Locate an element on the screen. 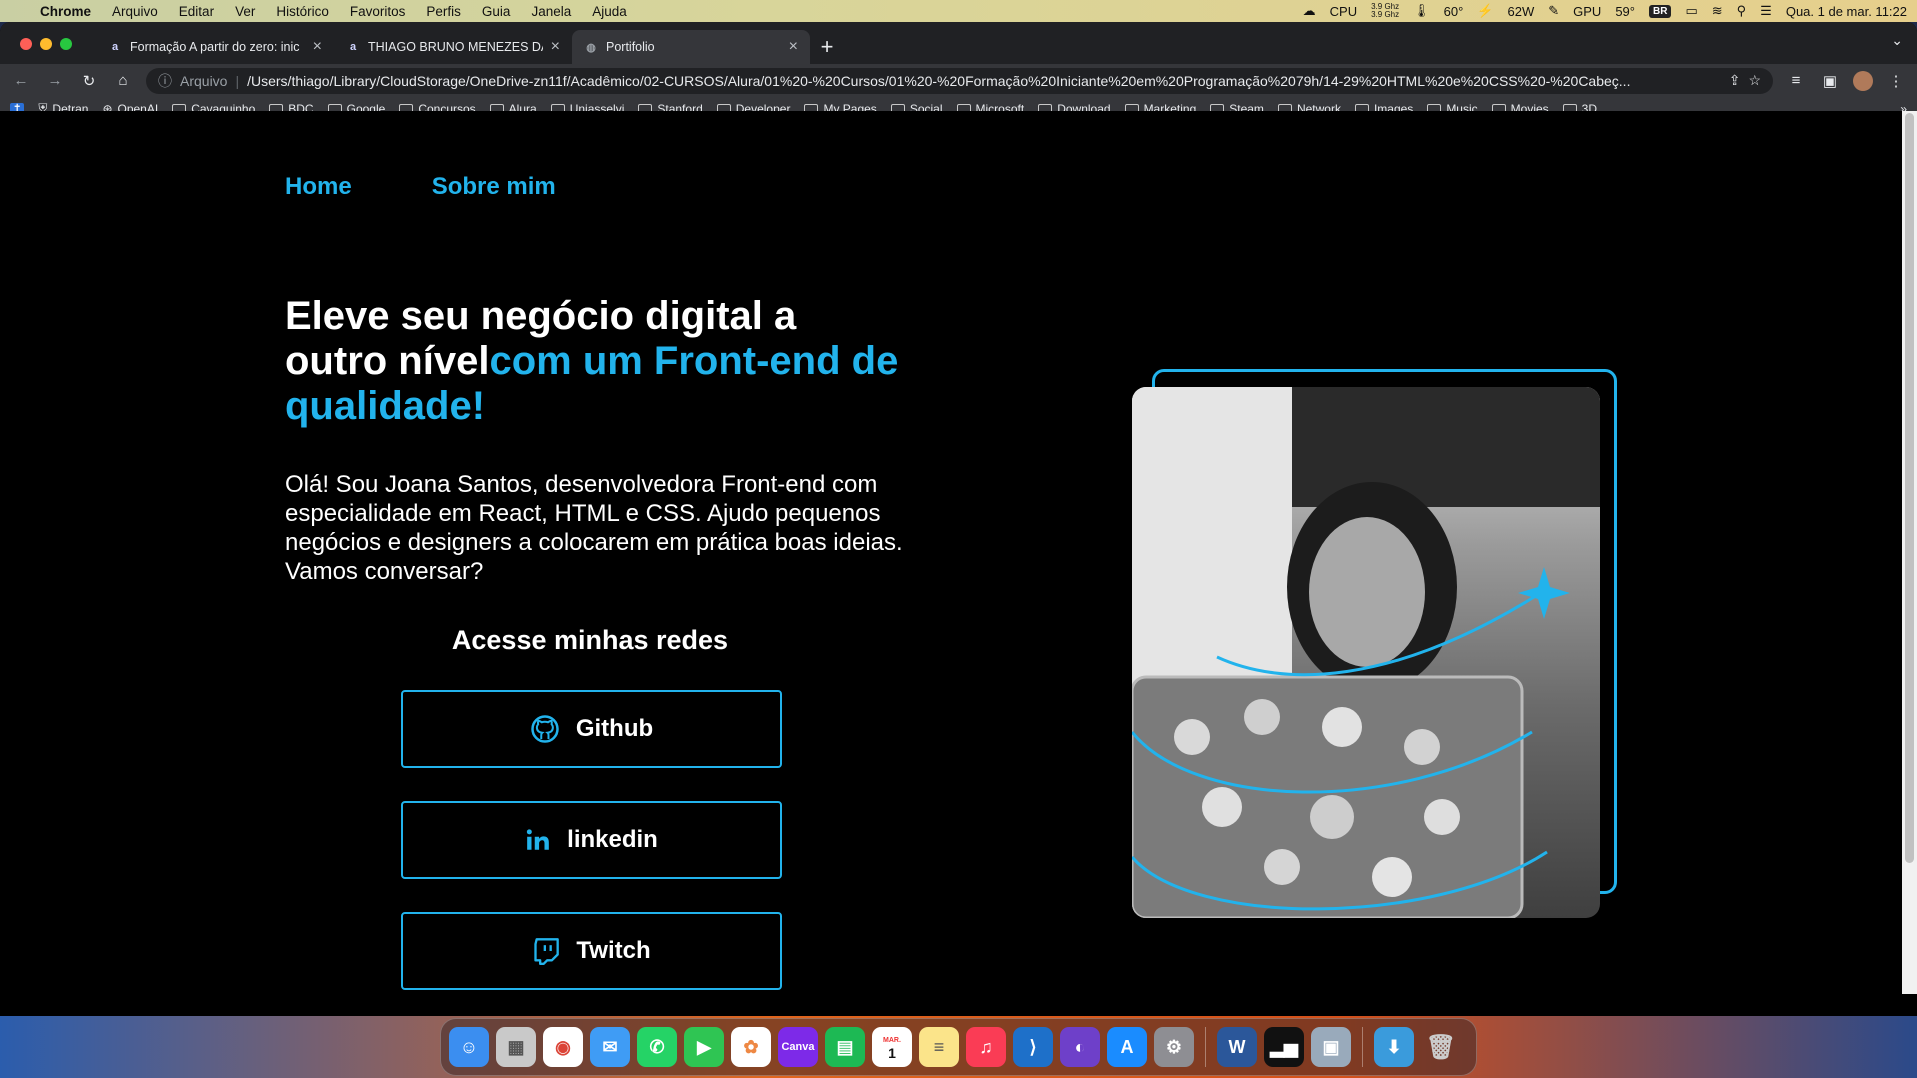 The height and width of the screenshot is (1078, 1917). forward-arrow-icon: → is located at coordinates (55, 80).